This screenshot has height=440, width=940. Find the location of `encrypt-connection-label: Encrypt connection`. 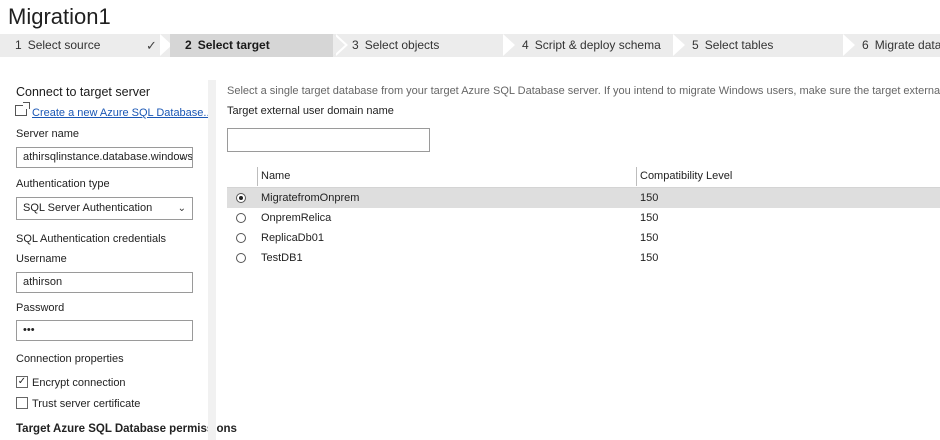

encrypt-connection-label: Encrypt connection is located at coordinates (79, 383).